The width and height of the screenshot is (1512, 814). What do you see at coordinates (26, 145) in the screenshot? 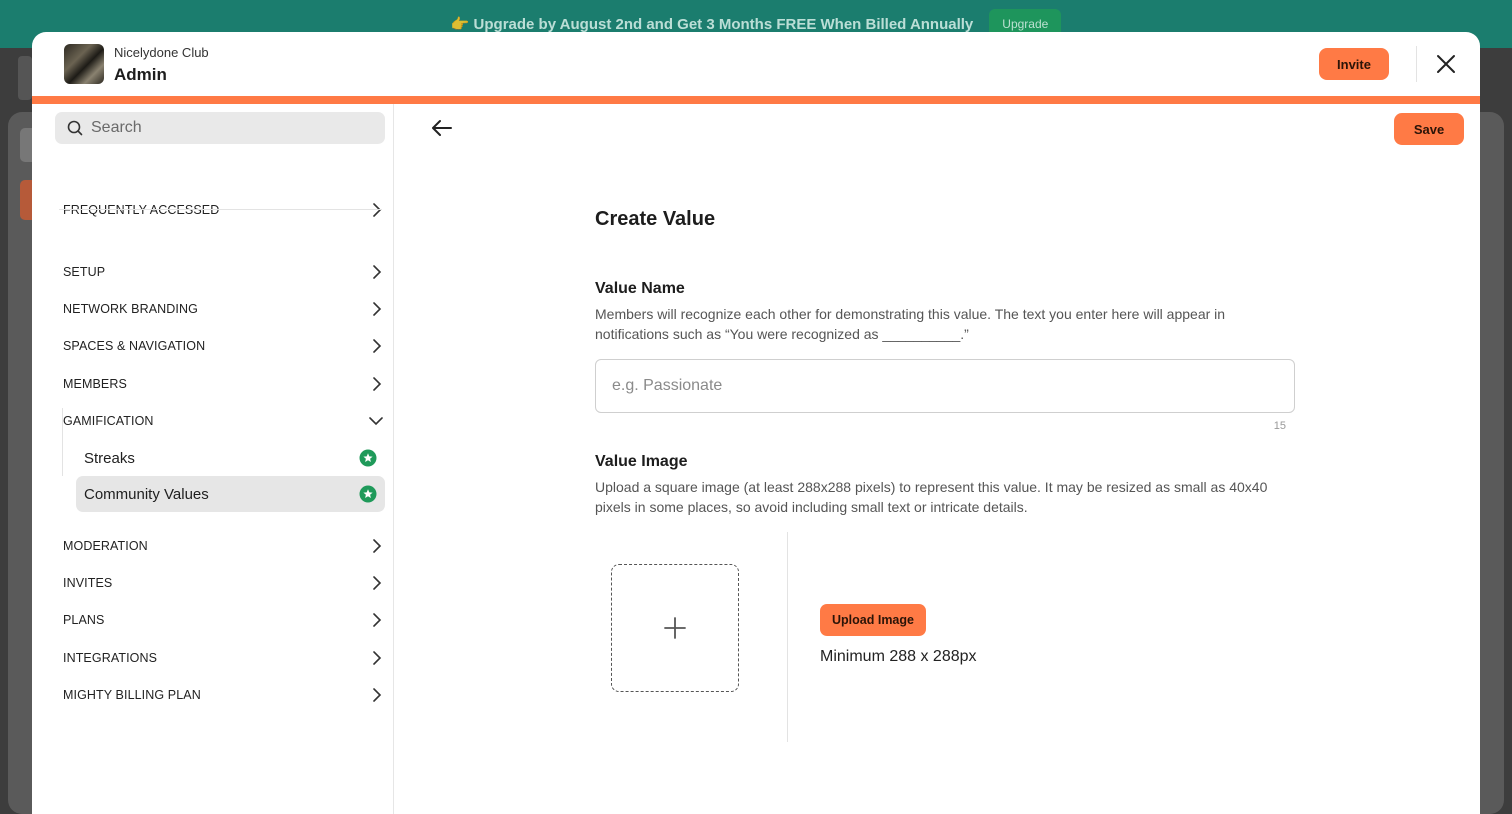
I see `background-tab` at bounding box center [26, 145].